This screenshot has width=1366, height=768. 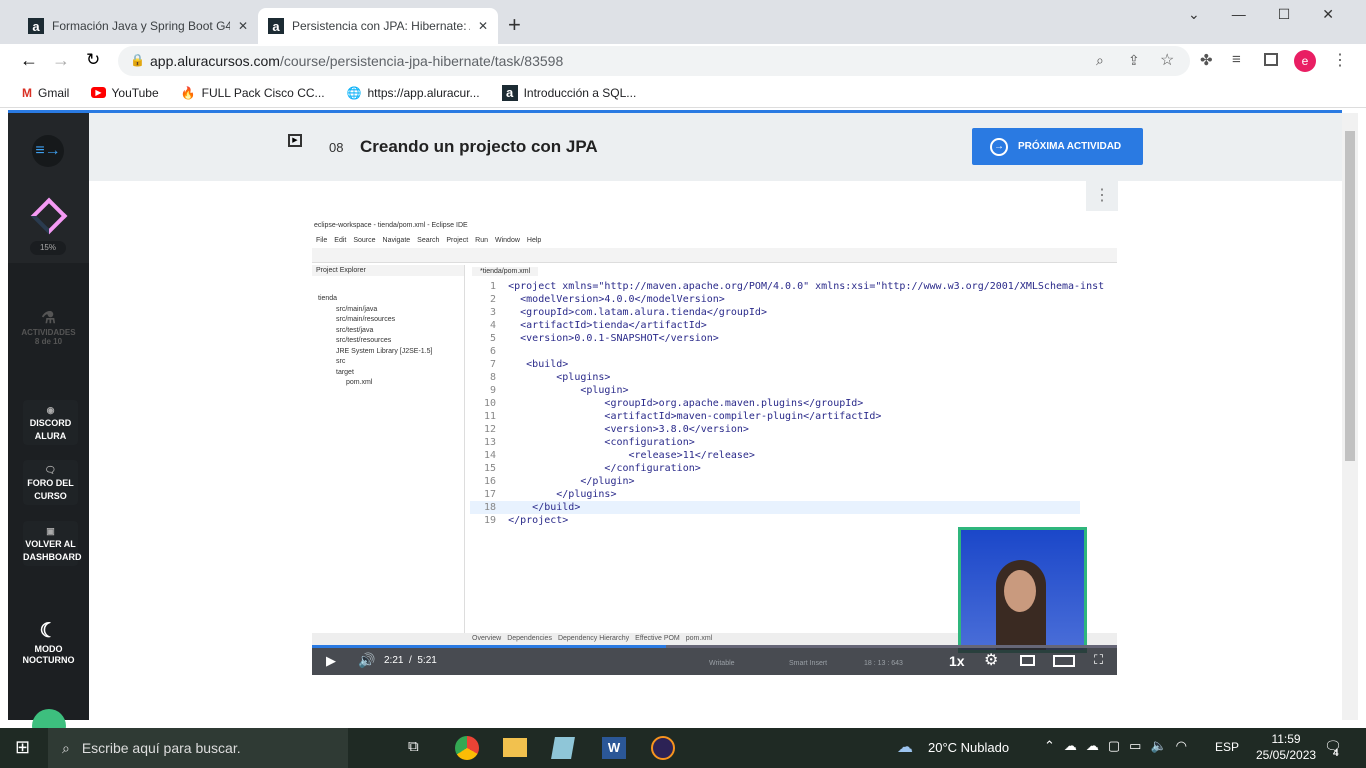 What do you see at coordinates (49, 216) in the screenshot?
I see `course-progress-icon` at bounding box center [49, 216].